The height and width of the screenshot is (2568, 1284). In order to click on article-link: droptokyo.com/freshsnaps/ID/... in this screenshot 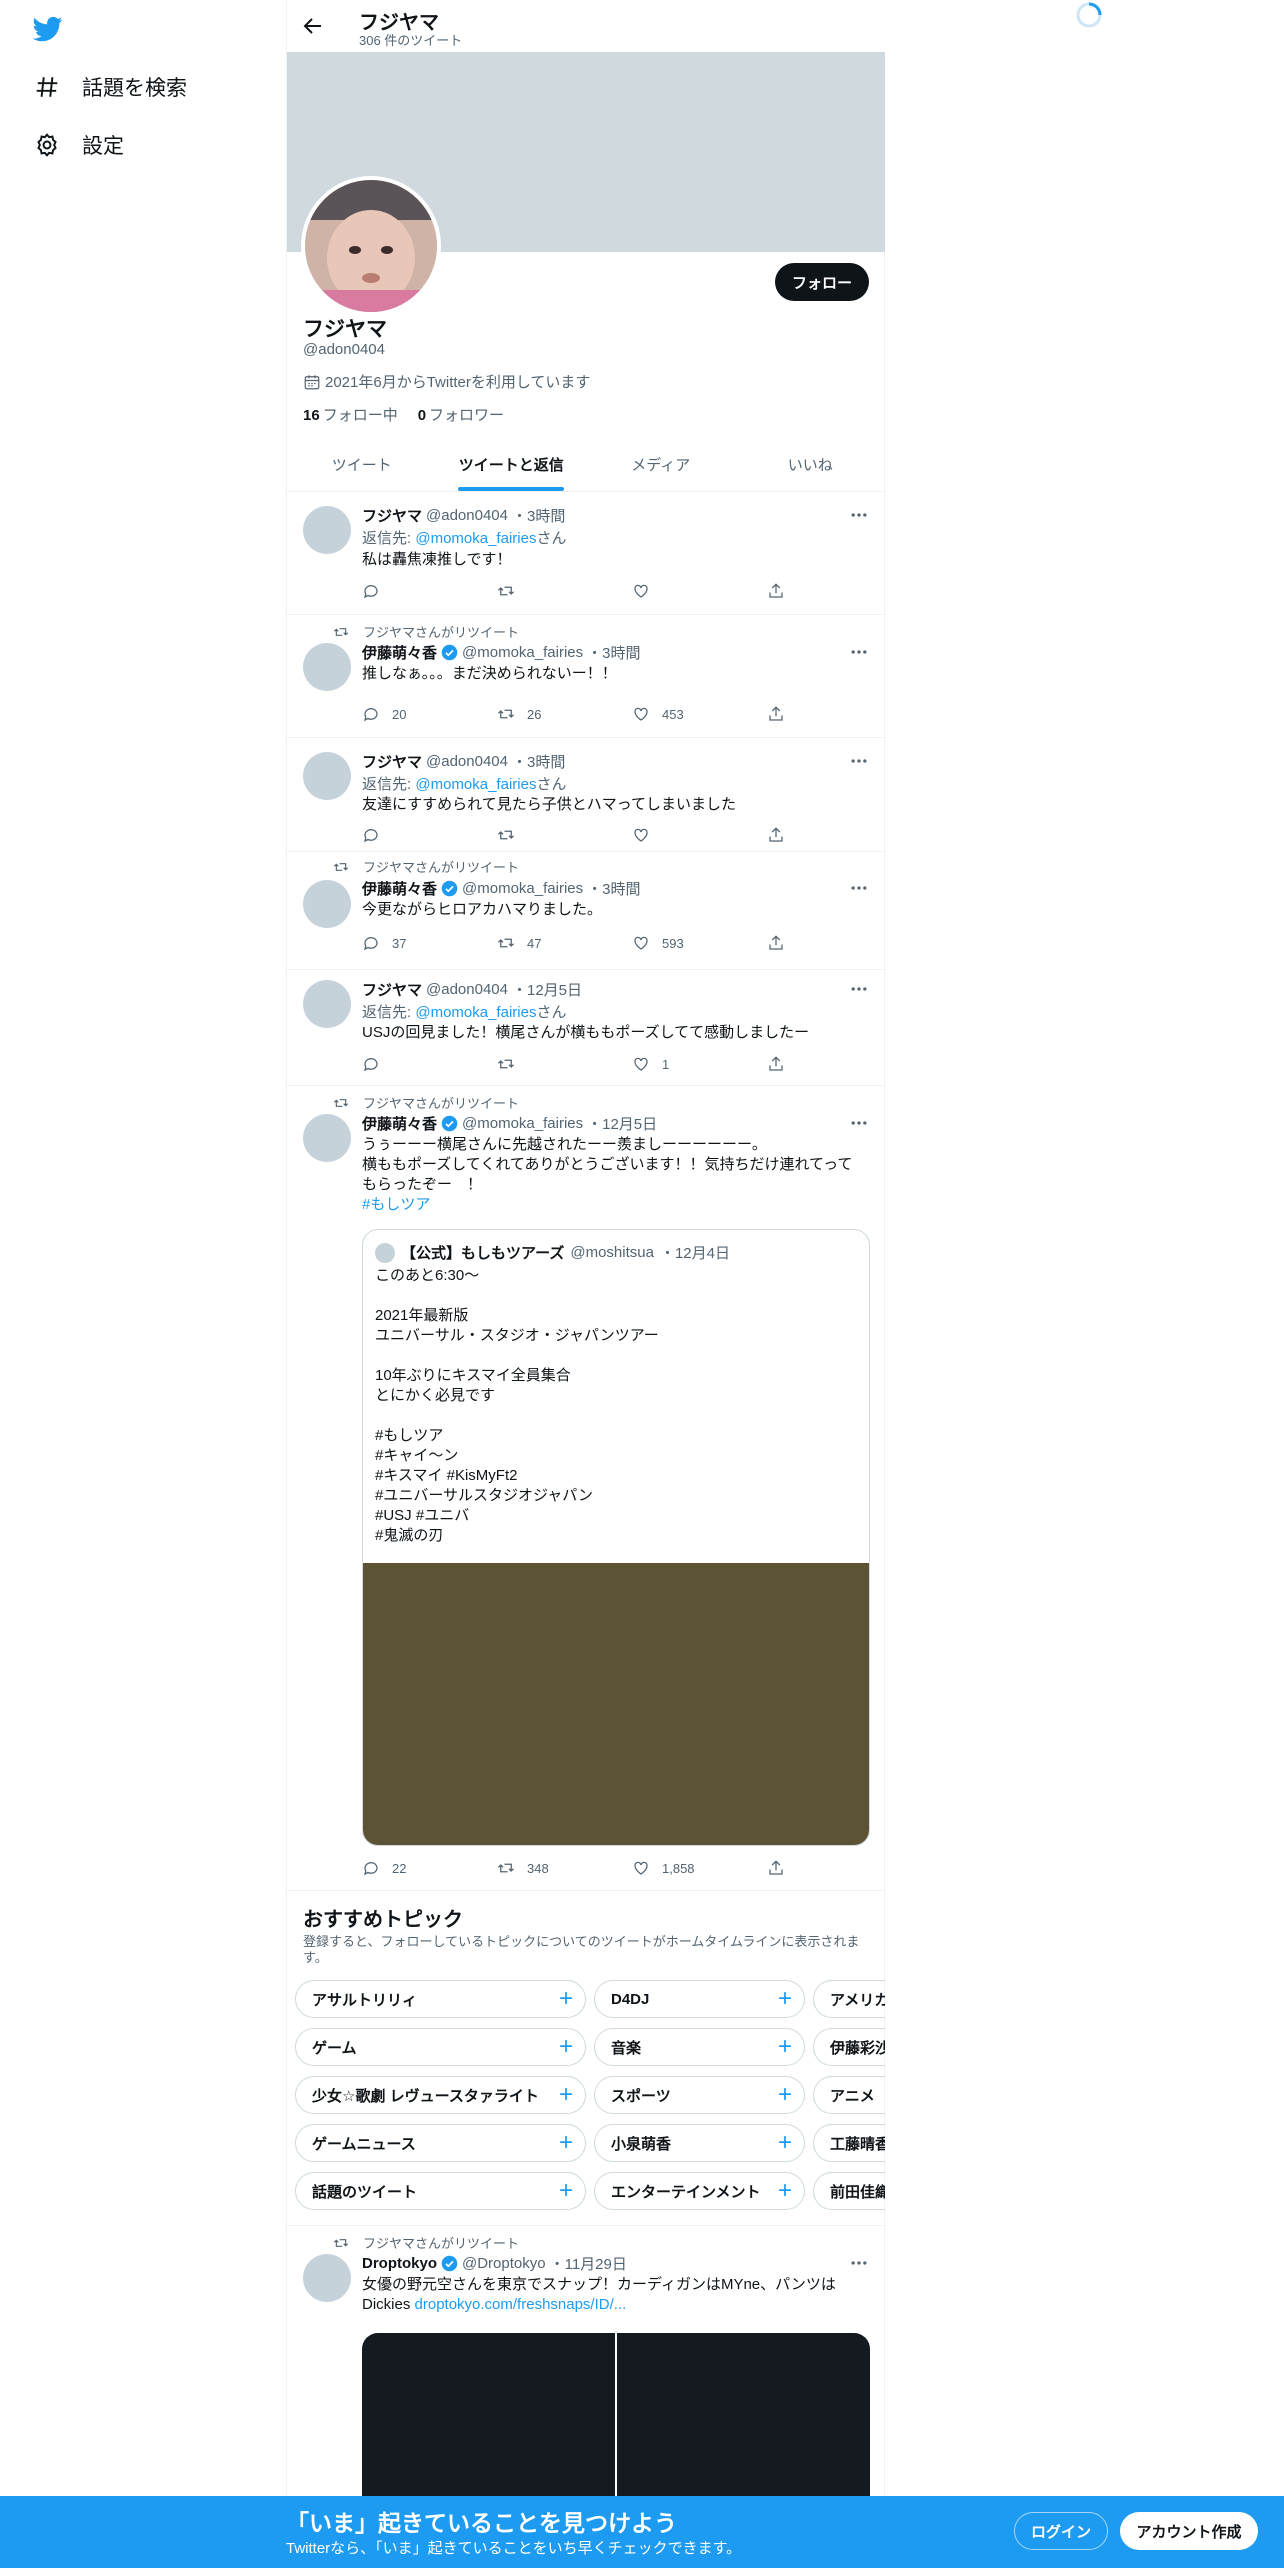, I will do `click(521, 2304)`.